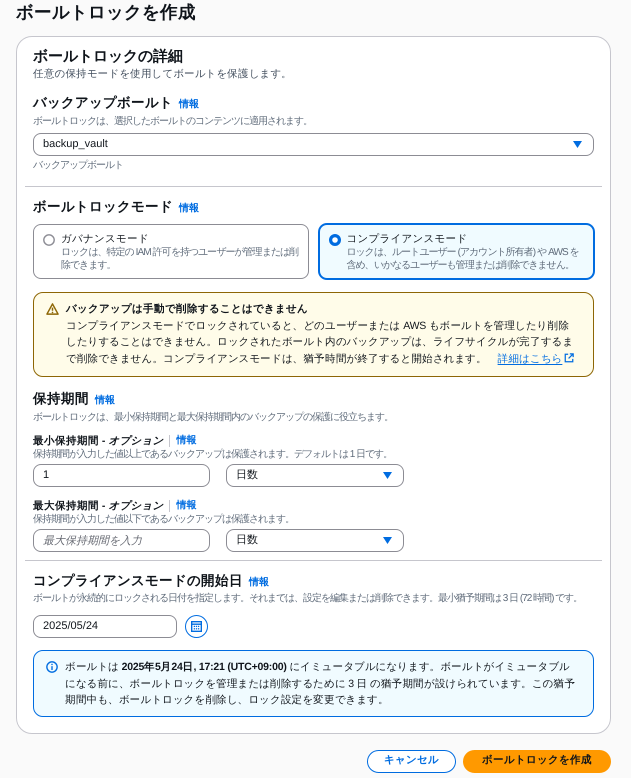  I want to click on mode-option-card: ガバナンスモード ロックは、特定の IAM 許可を持つユーザーが管理または削除できます。, so click(170, 251).